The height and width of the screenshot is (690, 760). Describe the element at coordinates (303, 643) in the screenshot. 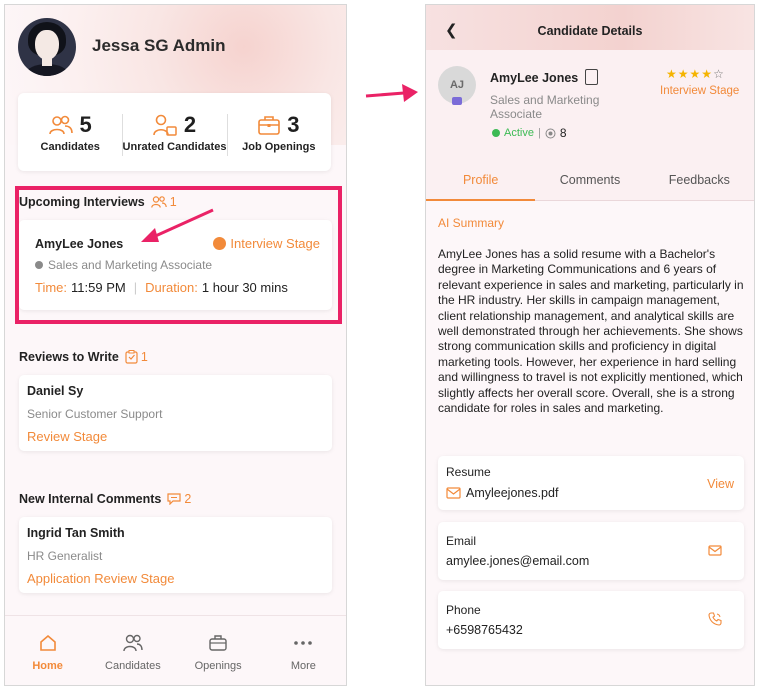

I see `more-icon` at that location.